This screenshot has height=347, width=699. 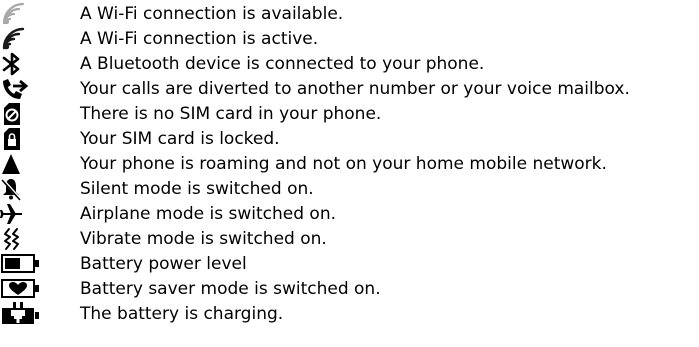 What do you see at coordinates (349, 239) in the screenshot?
I see `list-item: Vibrate mode is switched on.` at bounding box center [349, 239].